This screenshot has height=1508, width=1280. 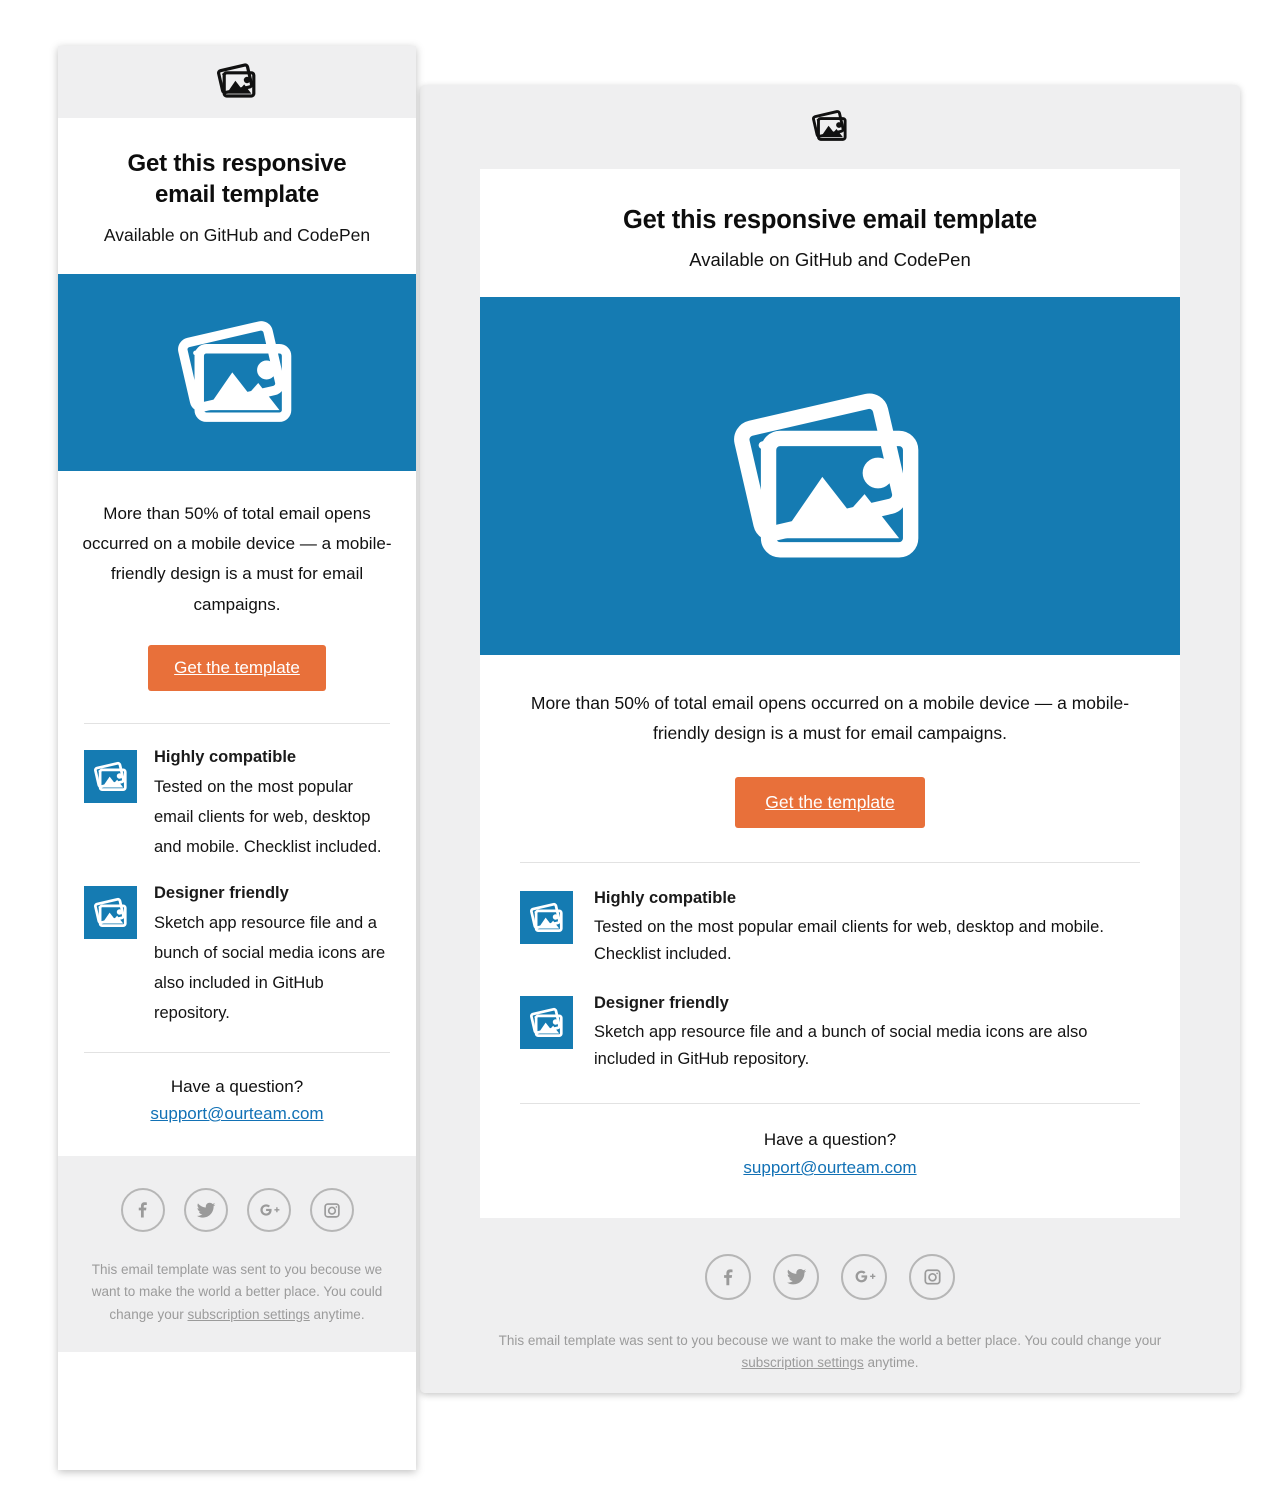 I want to click on mobile-hero-banner, so click(x=237, y=372).